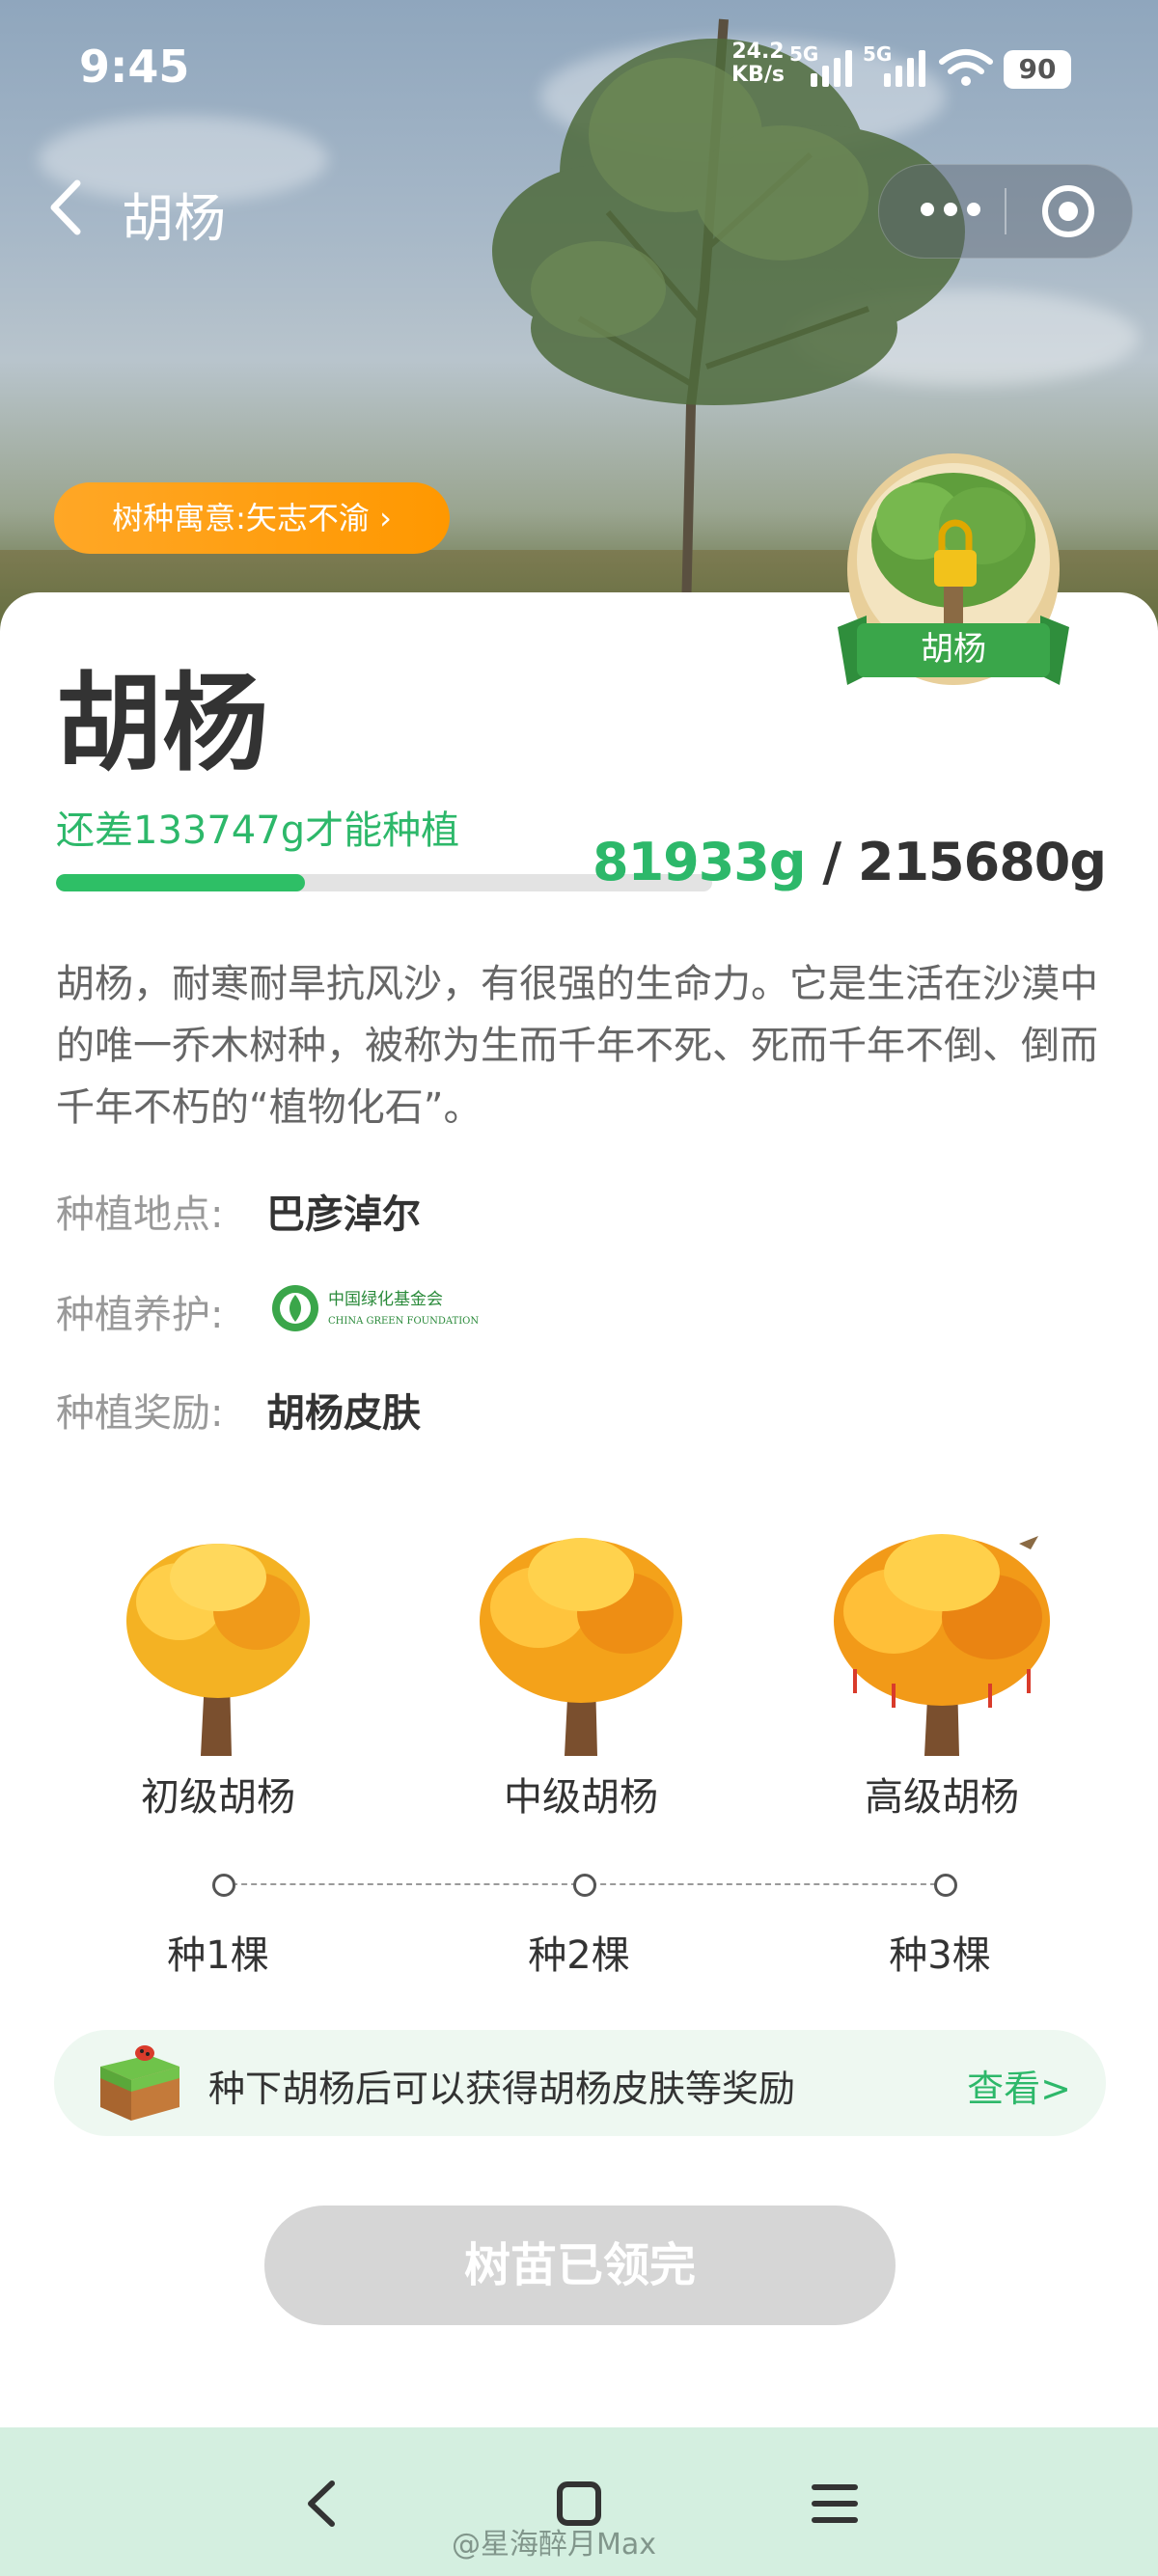 This screenshot has width=1158, height=2576. What do you see at coordinates (579, 1956) in the screenshot?
I see `level-count-2: 种2棵` at bounding box center [579, 1956].